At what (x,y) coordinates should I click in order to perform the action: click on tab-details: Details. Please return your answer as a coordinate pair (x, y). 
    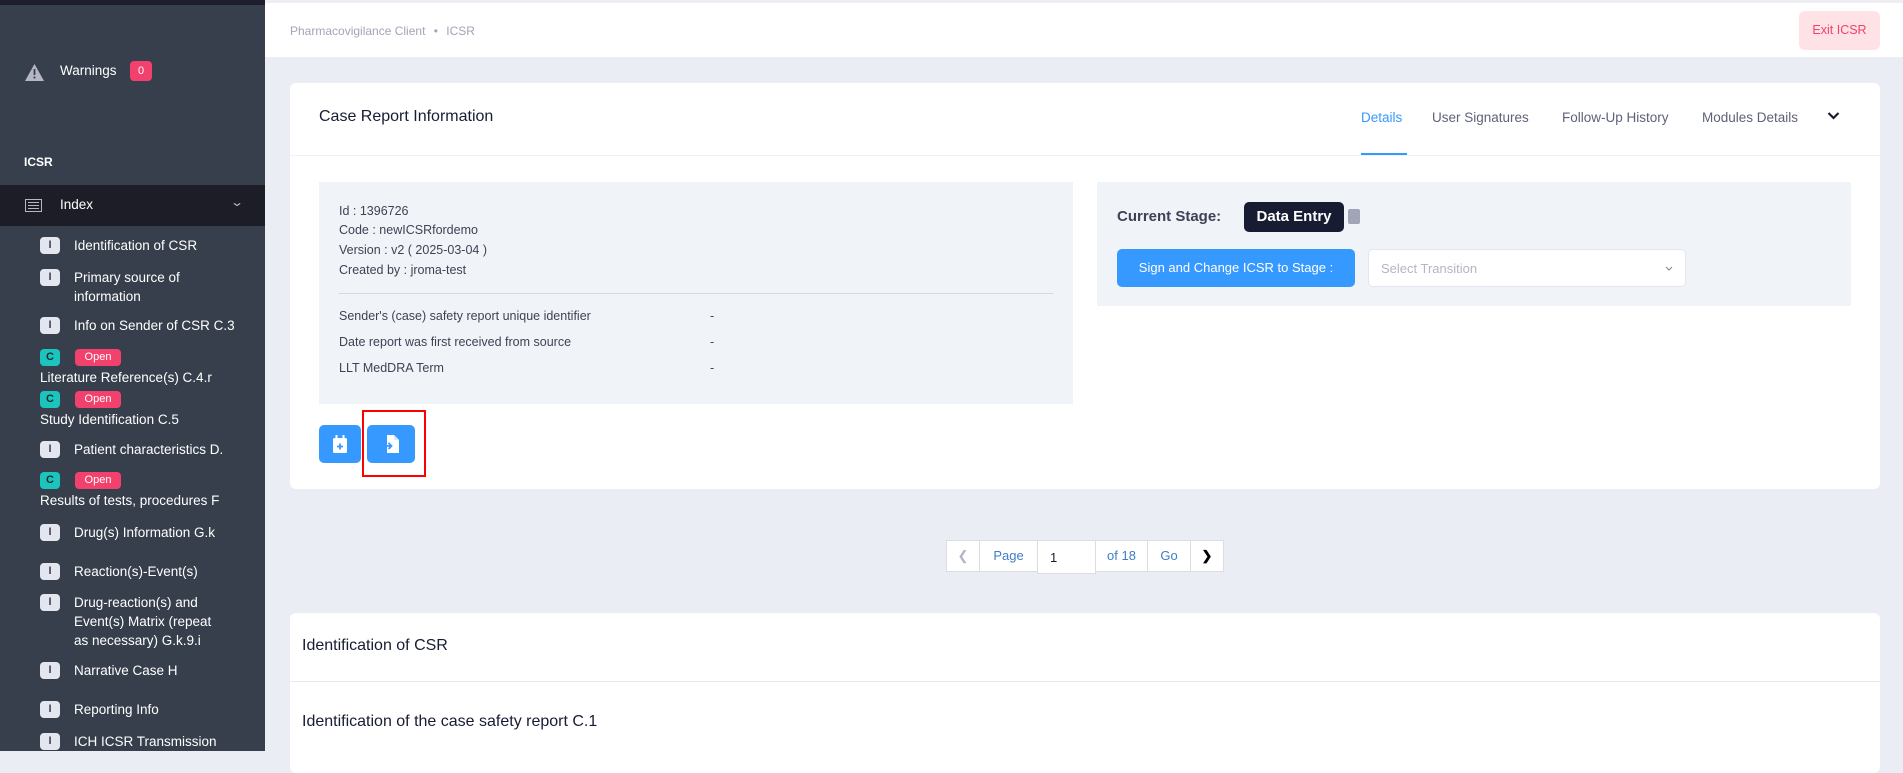
    Looking at the image, I should click on (1381, 117).